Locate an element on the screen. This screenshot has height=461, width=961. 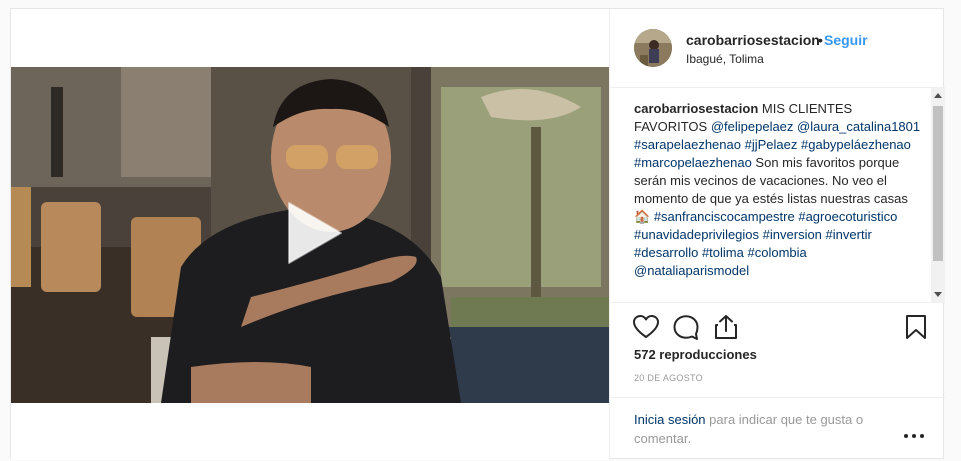
more-options-button is located at coordinates (914, 436).